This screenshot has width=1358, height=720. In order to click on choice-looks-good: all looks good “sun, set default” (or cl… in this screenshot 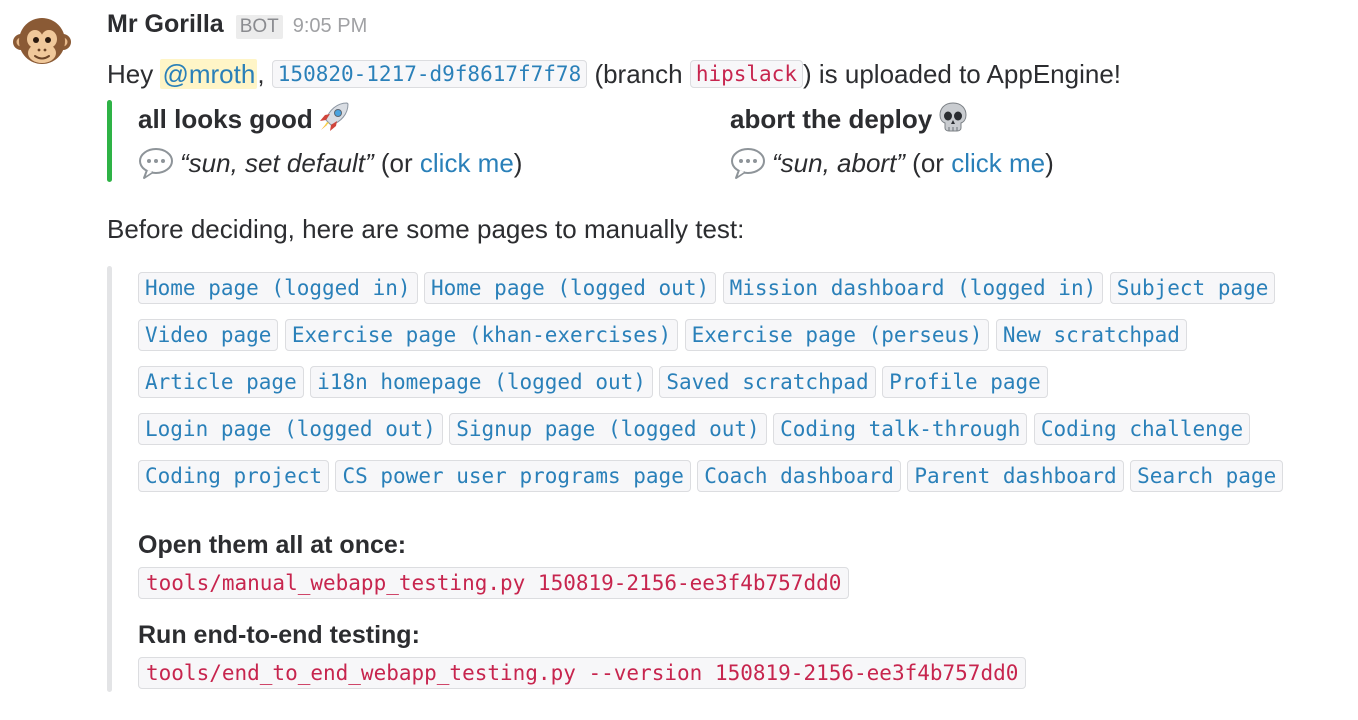, I will do `click(330, 145)`.